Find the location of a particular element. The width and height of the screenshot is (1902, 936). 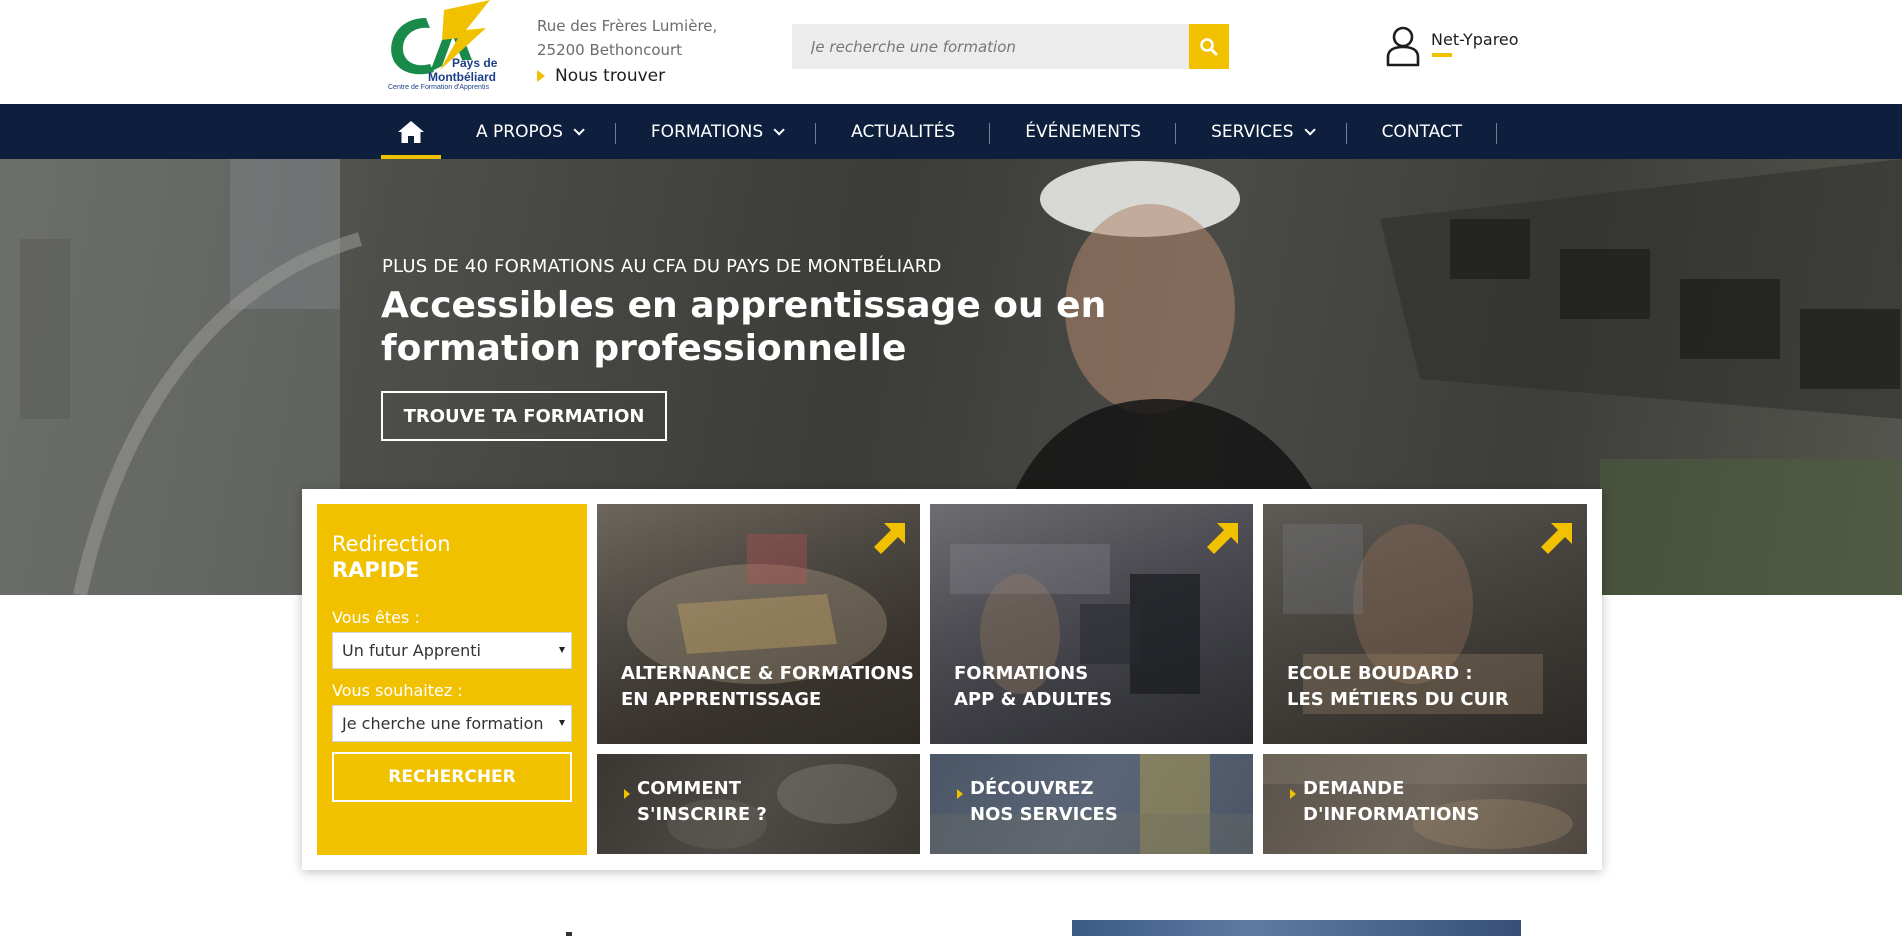

net-ypareo-label: Net-Ypareo is located at coordinates (1475, 41).